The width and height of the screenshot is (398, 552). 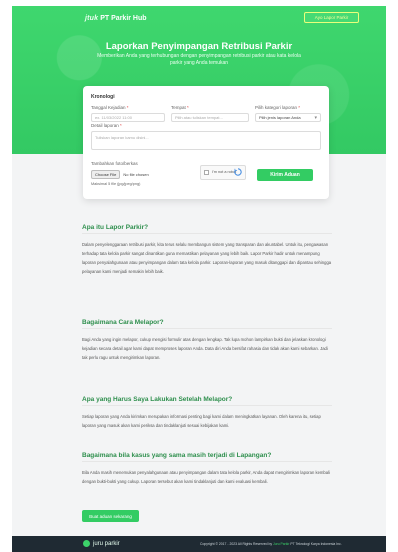 What do you see at coordinates (106, 174) in the screenshot?
I see `choose-file-button: Choose File` at bounding box center [106, 174].